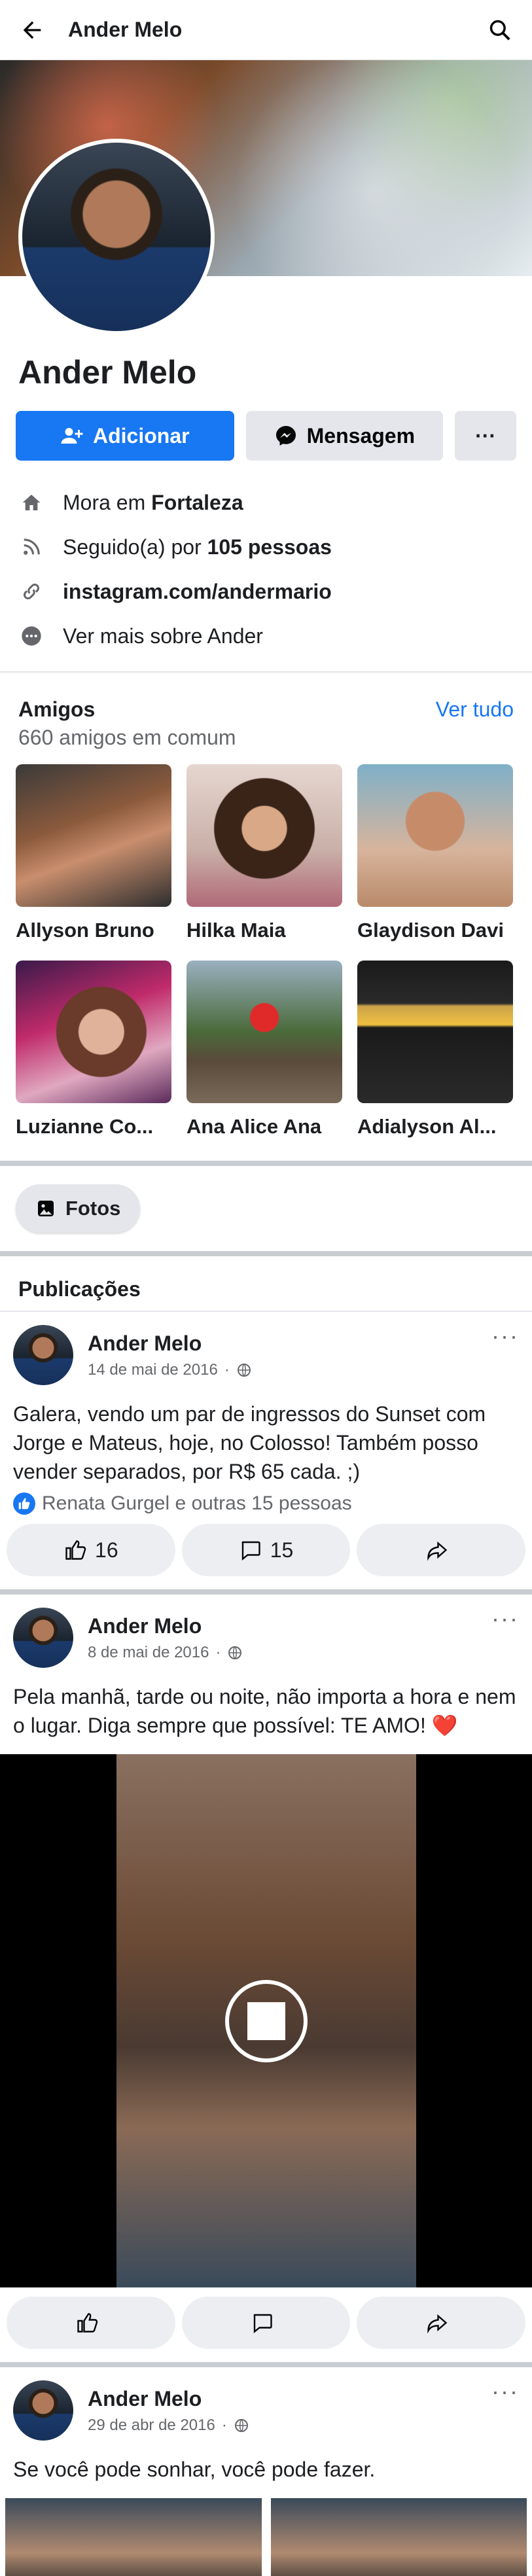 Image resolution: width=532 pixels, height=2576 pixels. Describe the element at coordinates (57, 709) in the screenshot. I see `friends-title: Amigos` at that location.